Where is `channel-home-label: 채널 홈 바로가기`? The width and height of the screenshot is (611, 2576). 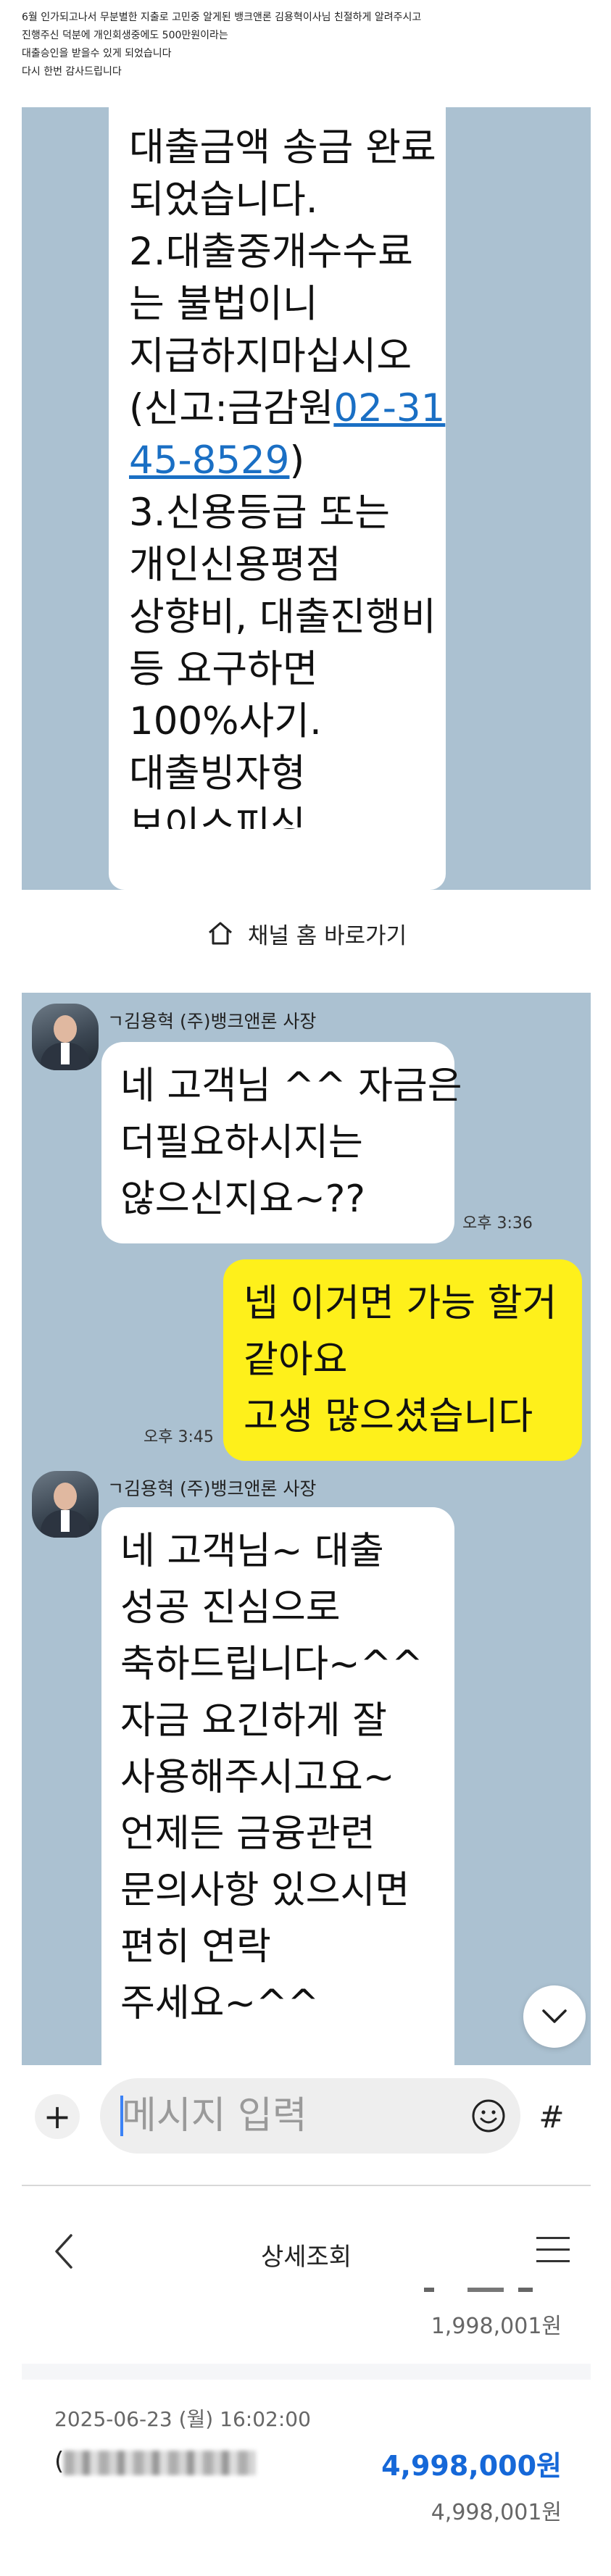
channel-home-label: 채널 홈 바로가기 is located at coordinates (327, 935).